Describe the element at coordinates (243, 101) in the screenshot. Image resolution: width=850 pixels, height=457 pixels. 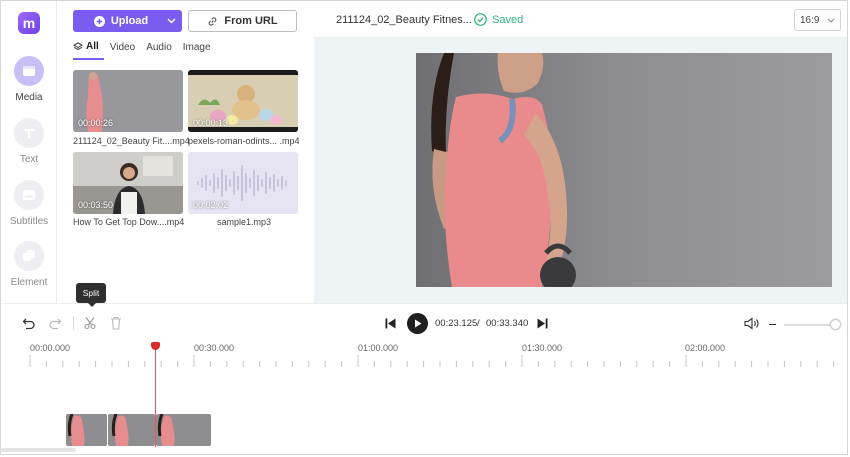
I see `media-item-video: 00:00:13` at that location.